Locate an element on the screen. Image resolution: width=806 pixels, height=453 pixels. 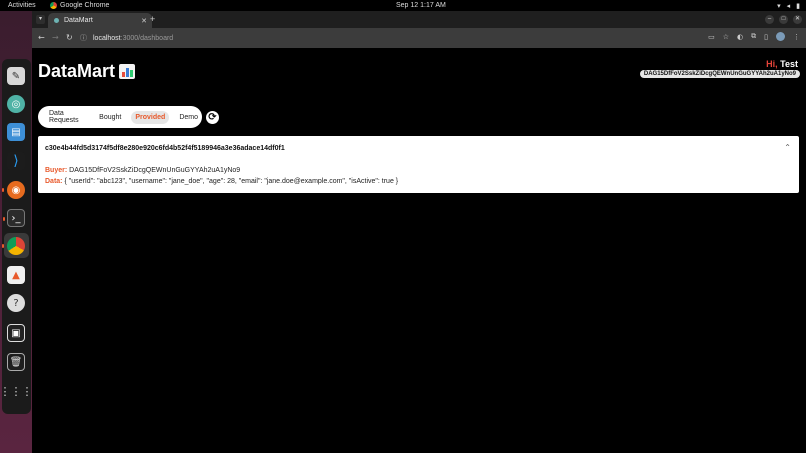
vscode-icon: ⟩ is located at coordinates (16, 161).